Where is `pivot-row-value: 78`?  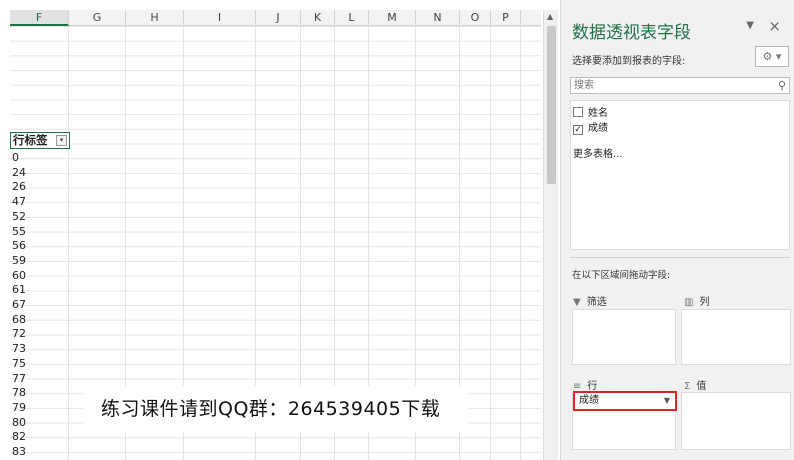 pivot-row-value: 78 is located at coordinates (19, 393).